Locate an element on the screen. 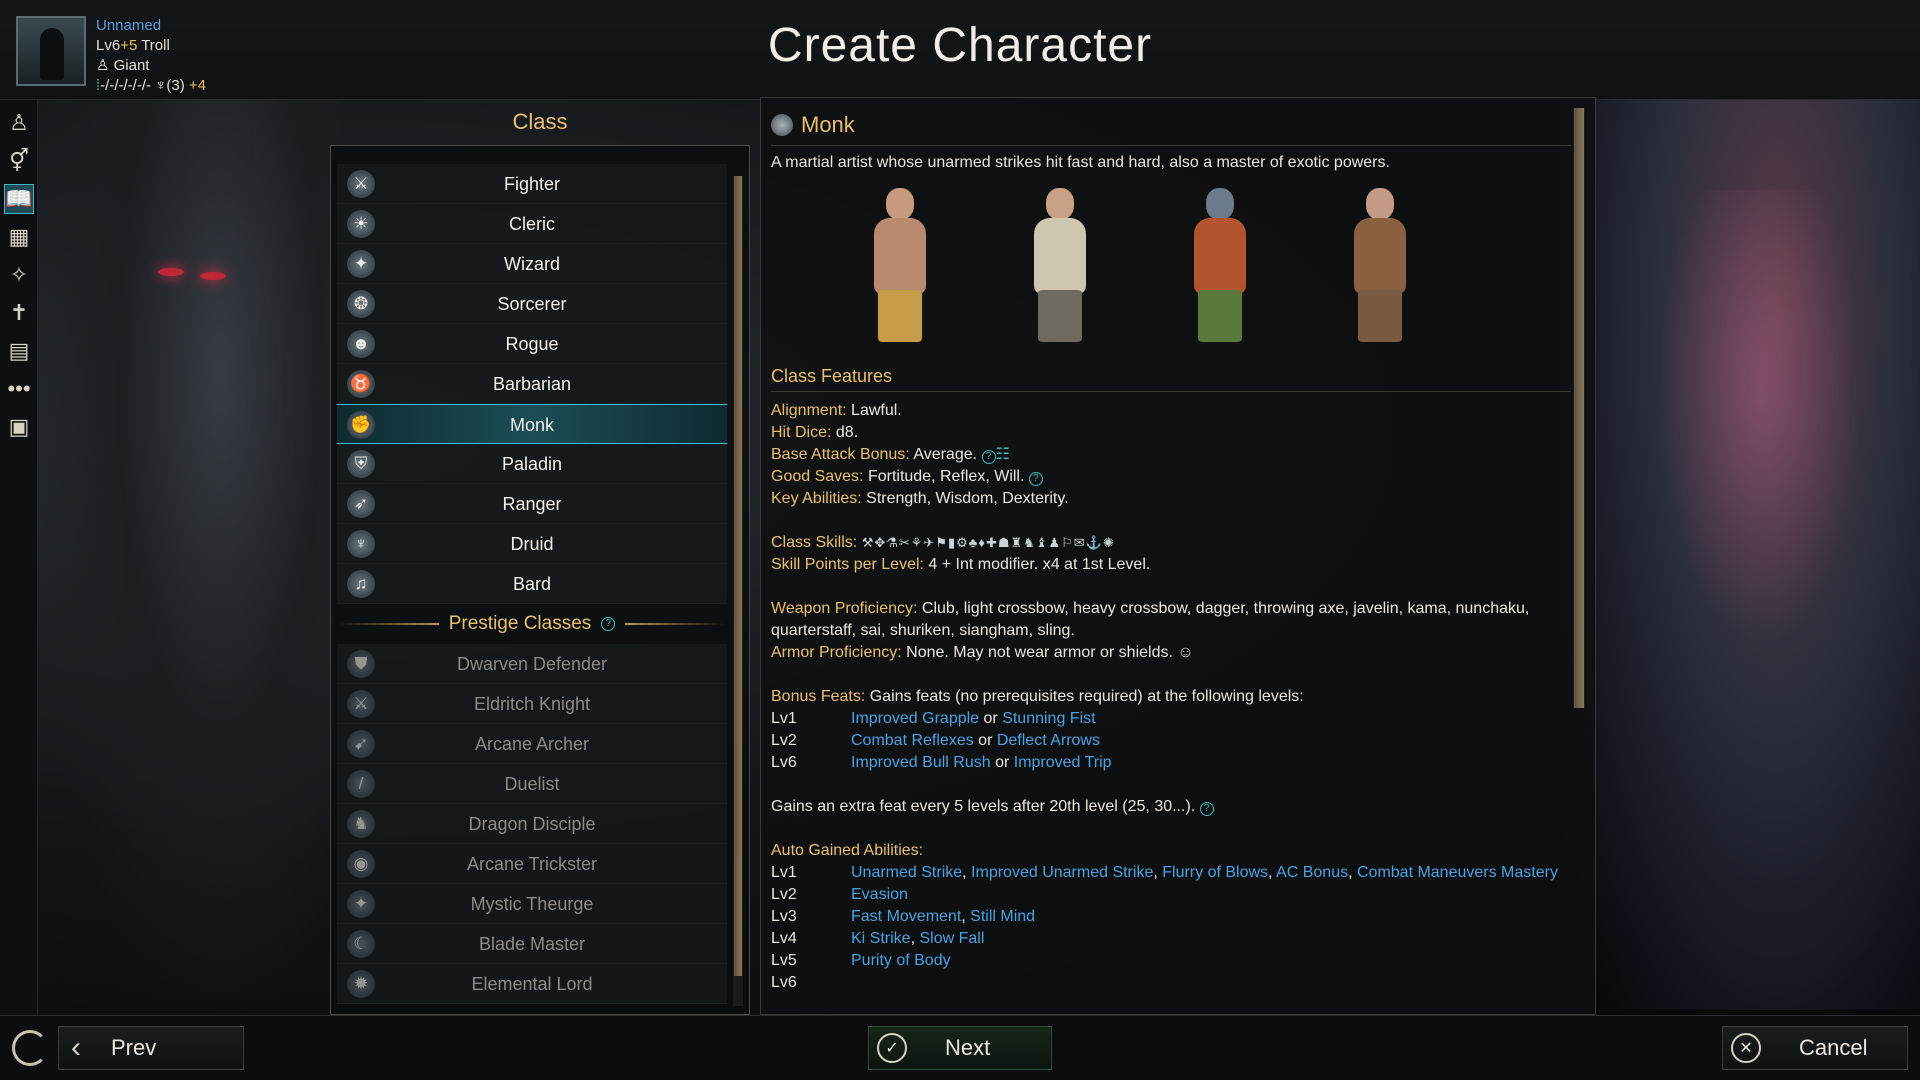  or-text: or is located at coordinates (991, 718).